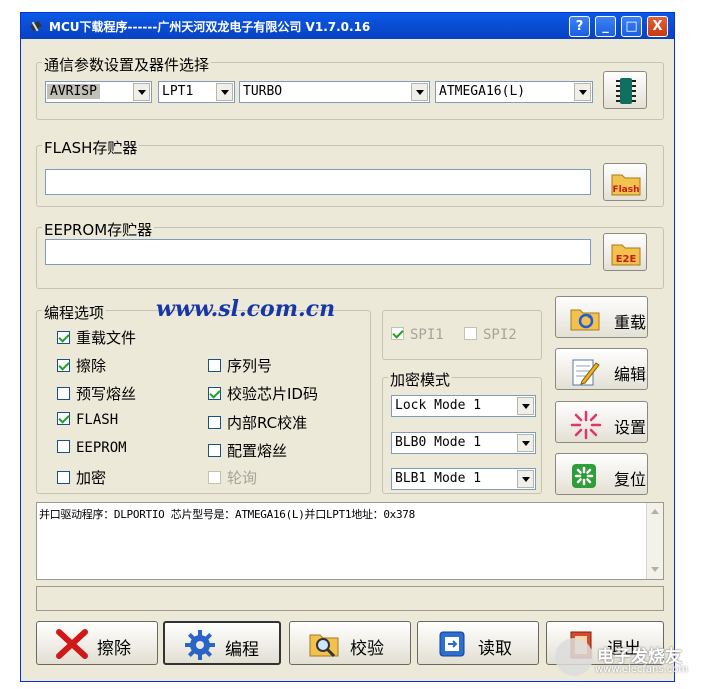  I want to click on folder-eeprom-icon: E2E, so click(626, 255).